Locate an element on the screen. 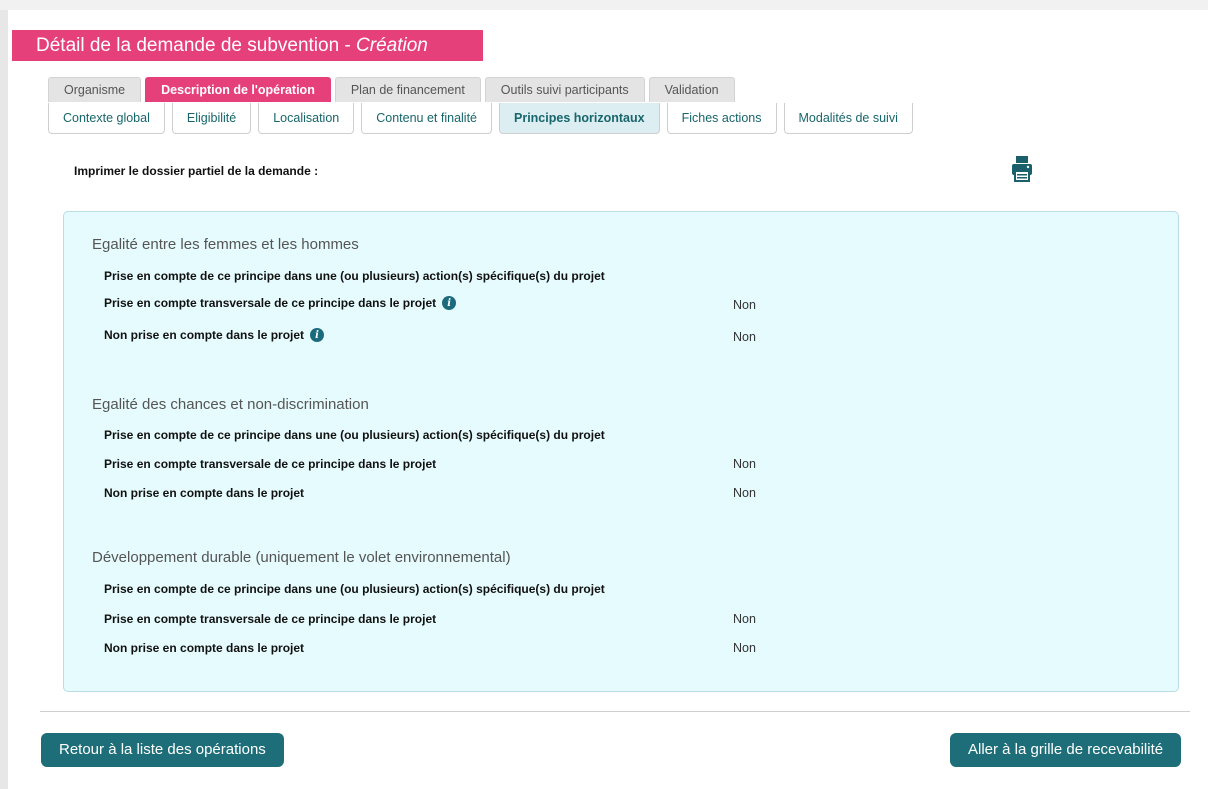 This screenshot has height=789, width=1208. row-label-non-prise-en-compte: Non prise en compte dans le projet i is located at coordinates (214, 335).